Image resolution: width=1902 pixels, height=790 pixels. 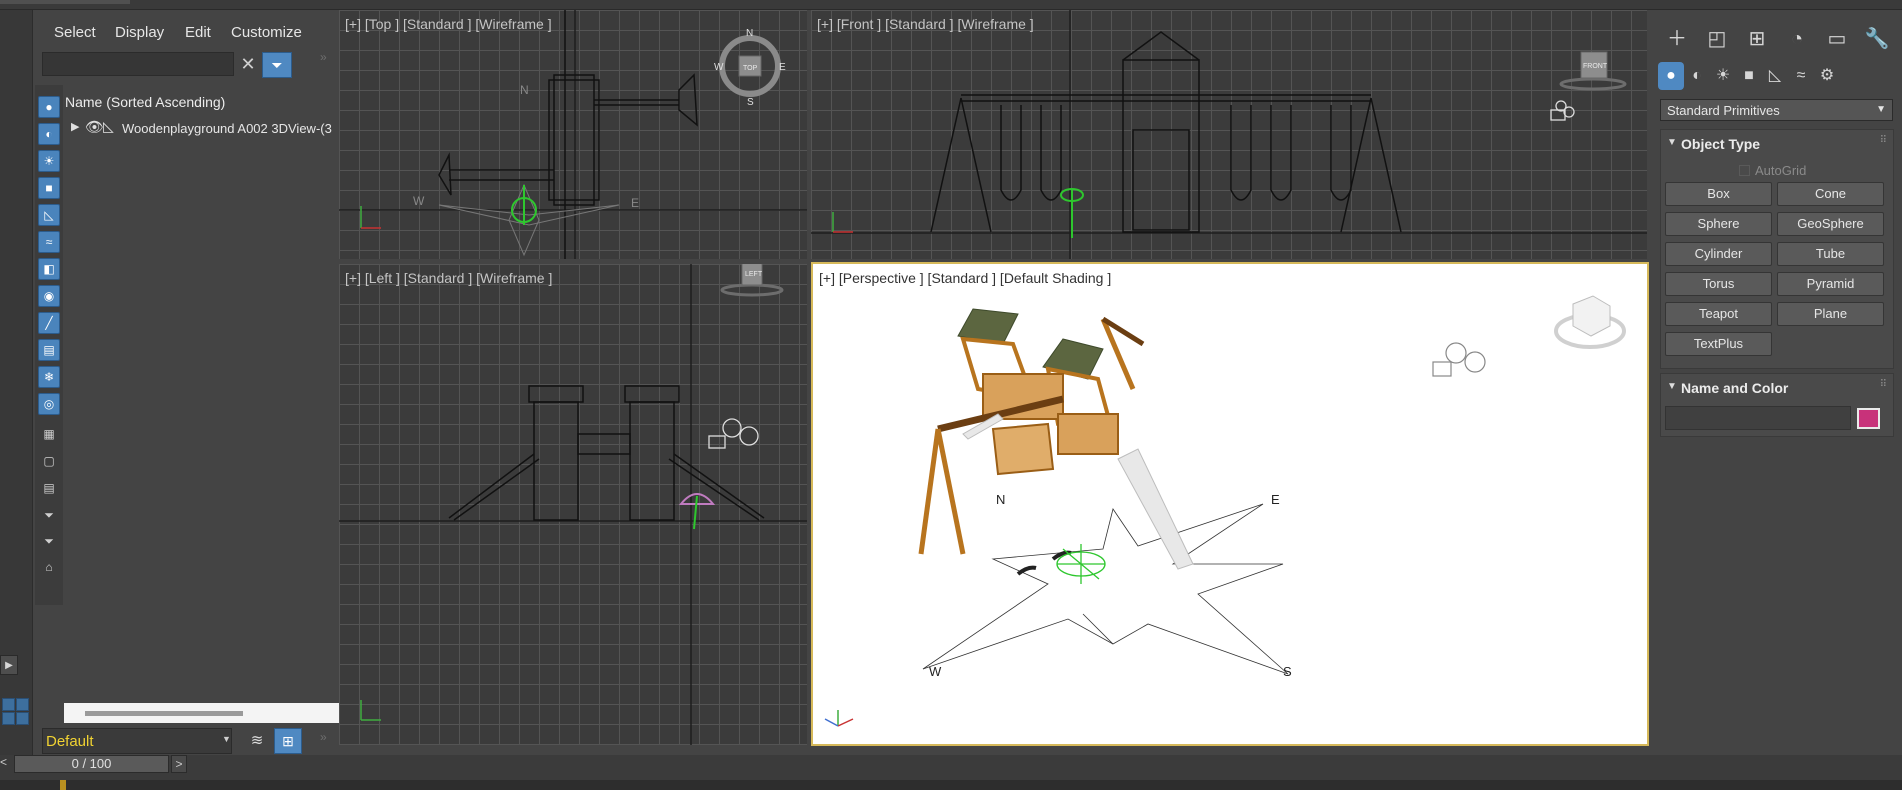 What do you see at coordinates (1827, 76) in the screenshot?
I see `systems-icon: ⚙` at bounding box center [1827, 76].